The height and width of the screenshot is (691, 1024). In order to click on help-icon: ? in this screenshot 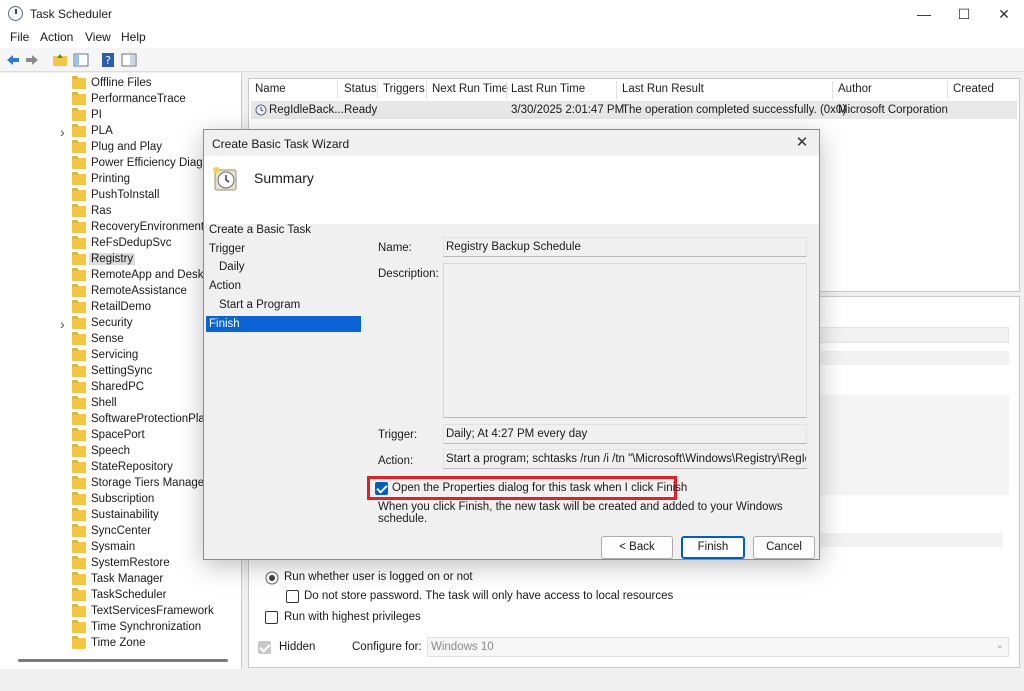, I will do `click(108, 60)`.